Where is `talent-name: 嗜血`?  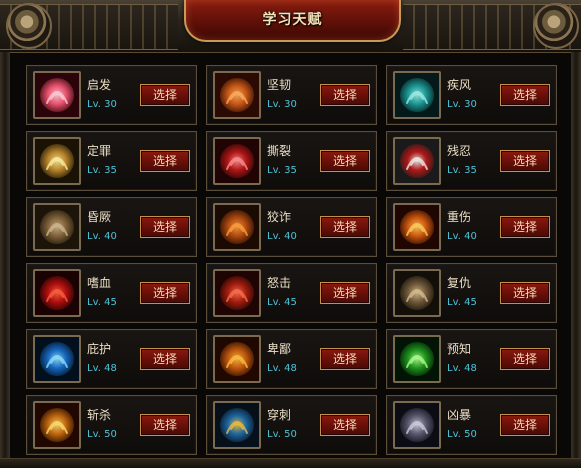
talent-name: 嗜血 is located at coordinates (99, 283).